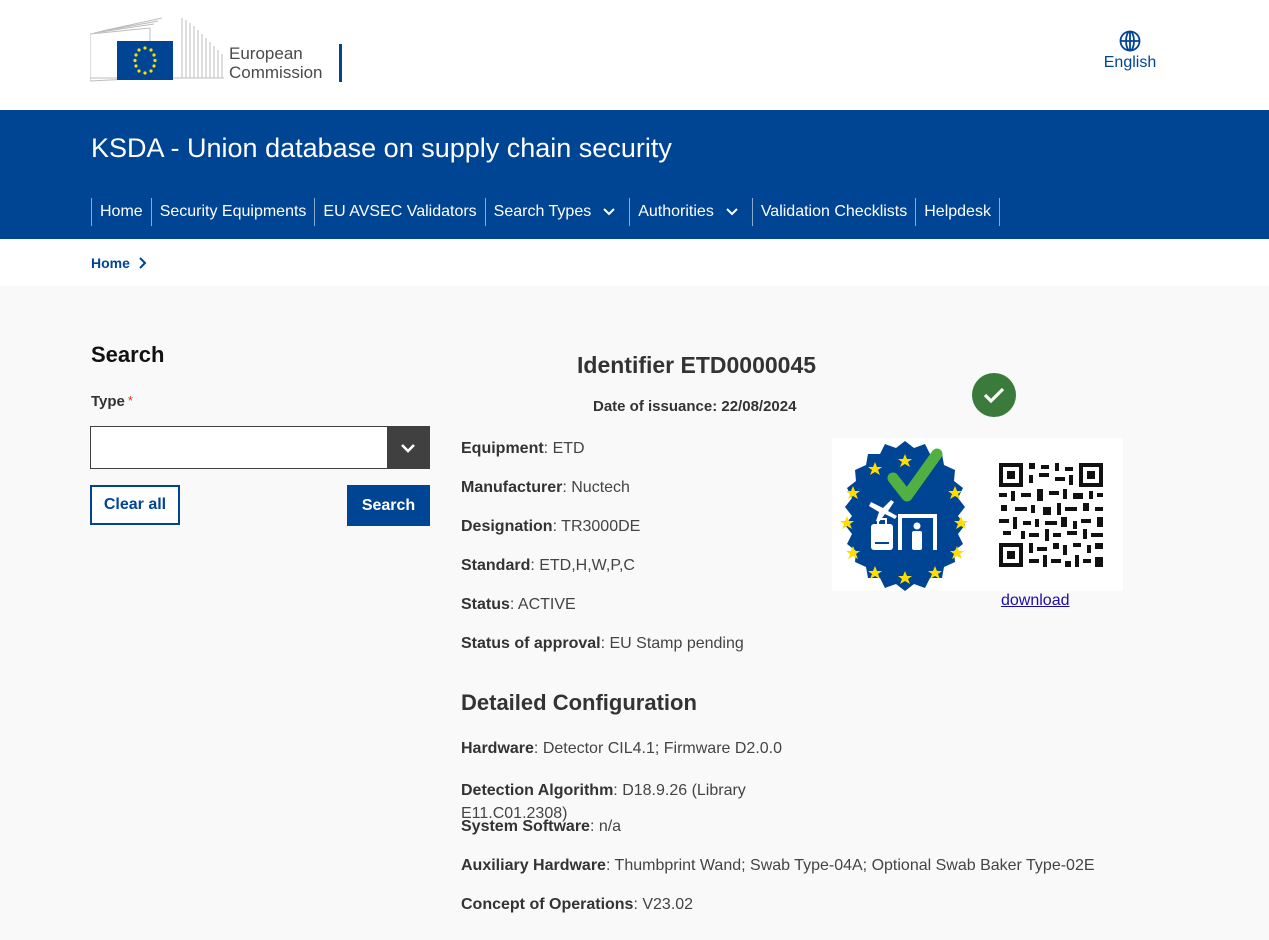 The image size is (1269, 940). I want to click on nav-label: Validation Checklists, so click(834, 211).